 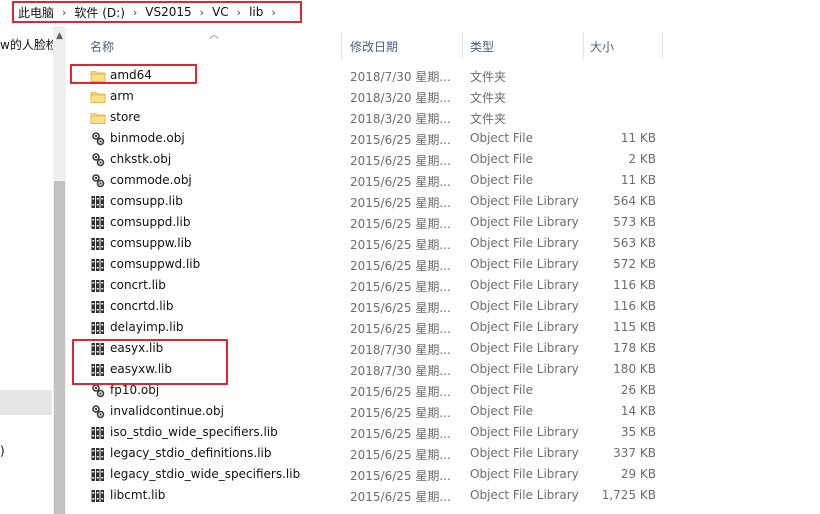 I want to click on file-name: legacy_stdio_definitions.lib, so click(x=190, y=453).